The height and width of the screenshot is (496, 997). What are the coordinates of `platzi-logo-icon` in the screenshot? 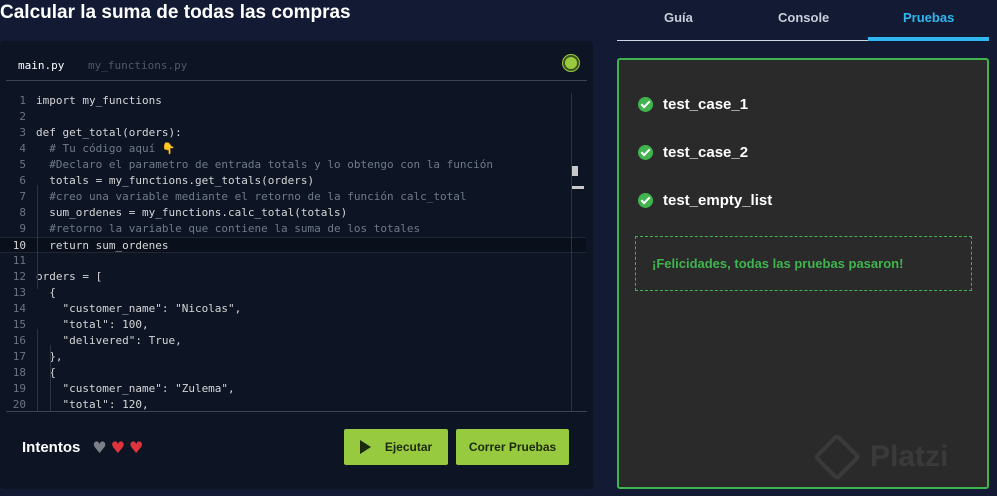 It's located at (837, 457).